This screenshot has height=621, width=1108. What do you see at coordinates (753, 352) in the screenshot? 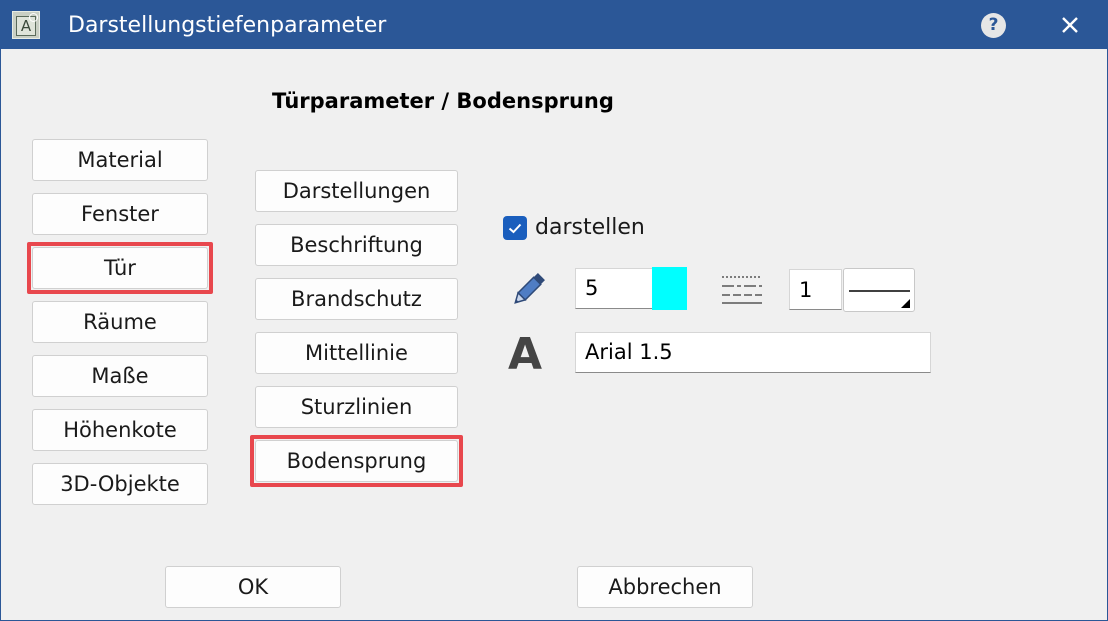
I see `font-field: Arial 1.5` at bounding box center [753, 352].